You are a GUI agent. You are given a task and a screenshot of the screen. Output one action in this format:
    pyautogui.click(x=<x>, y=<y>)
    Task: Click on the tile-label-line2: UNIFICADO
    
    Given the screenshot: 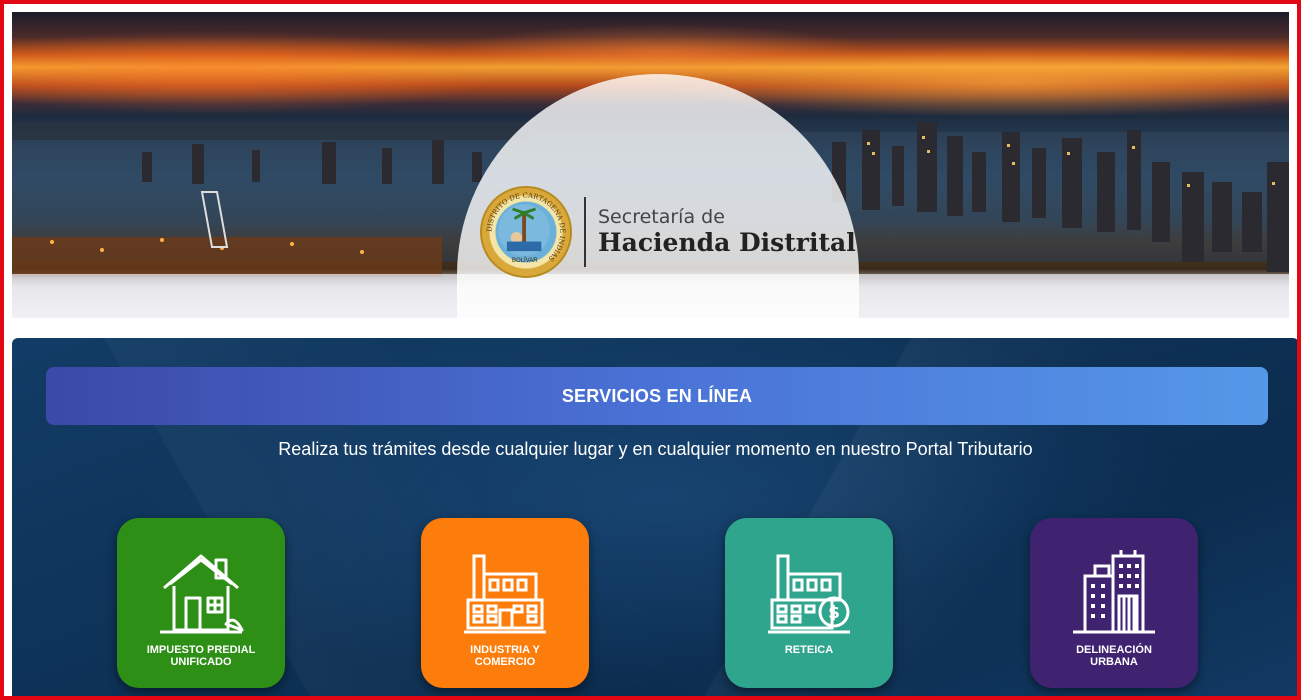 What is the action you would take?
    pyautogui.click(x=201, y=662)
    